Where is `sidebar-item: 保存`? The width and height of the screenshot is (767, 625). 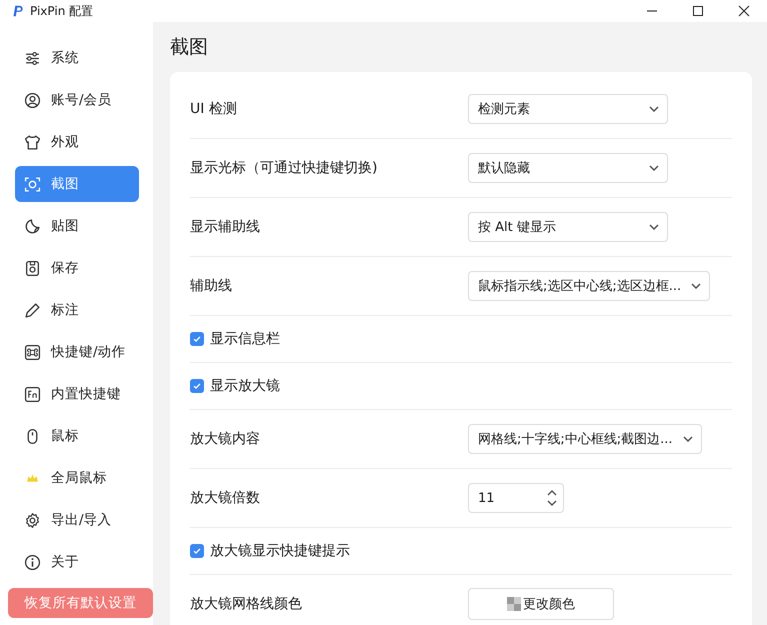 sidebar-item: 保存 is located at coordinates (77, 268).